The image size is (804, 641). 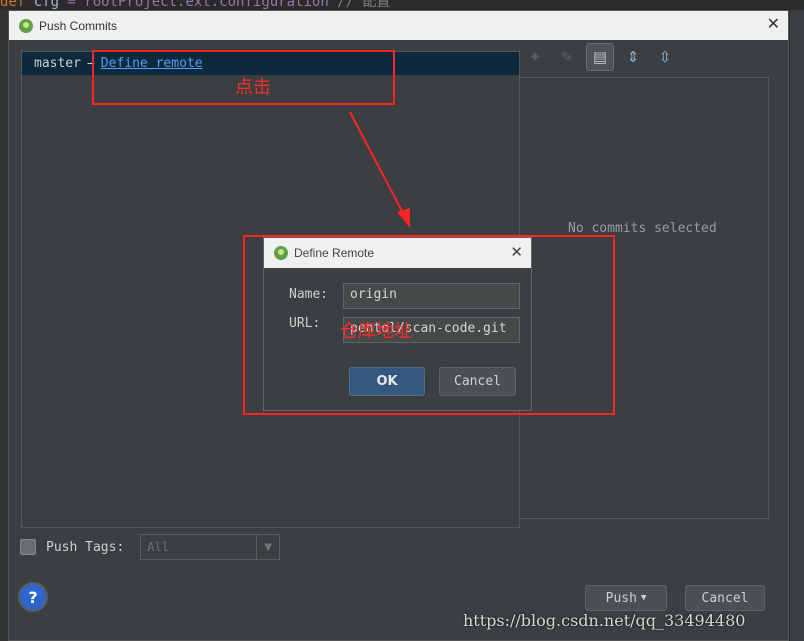 I want to click on close-icon: ✕, so click(x=516, y=252).